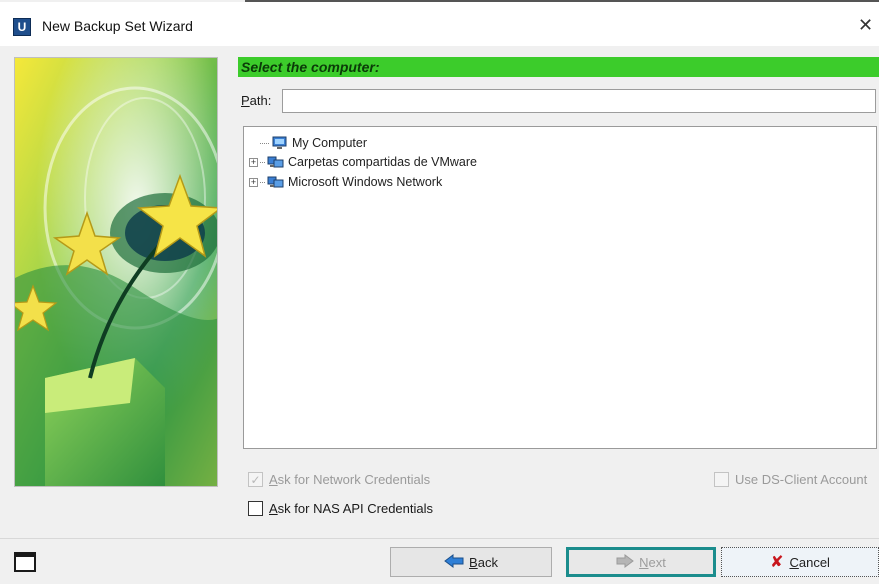 The height and width of the screenshot is (584, 879). Describe the element at coordinates (483, 562) in the screenshot. I see `back-button-label: Back` at that location.